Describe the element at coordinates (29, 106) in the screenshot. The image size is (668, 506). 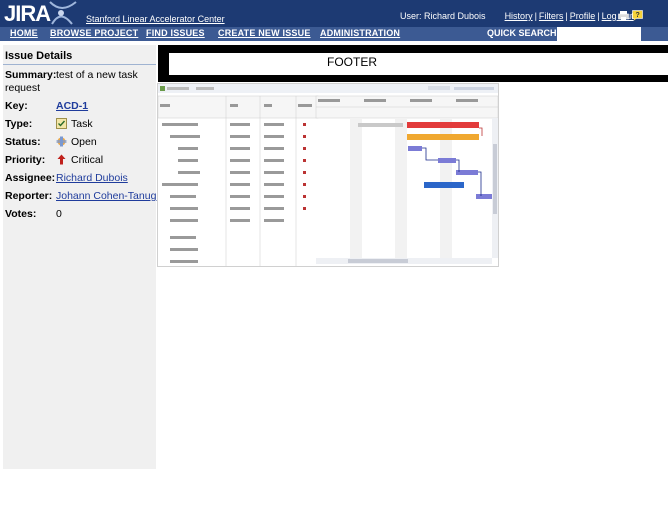
I see `key-row: Key:` at that location.